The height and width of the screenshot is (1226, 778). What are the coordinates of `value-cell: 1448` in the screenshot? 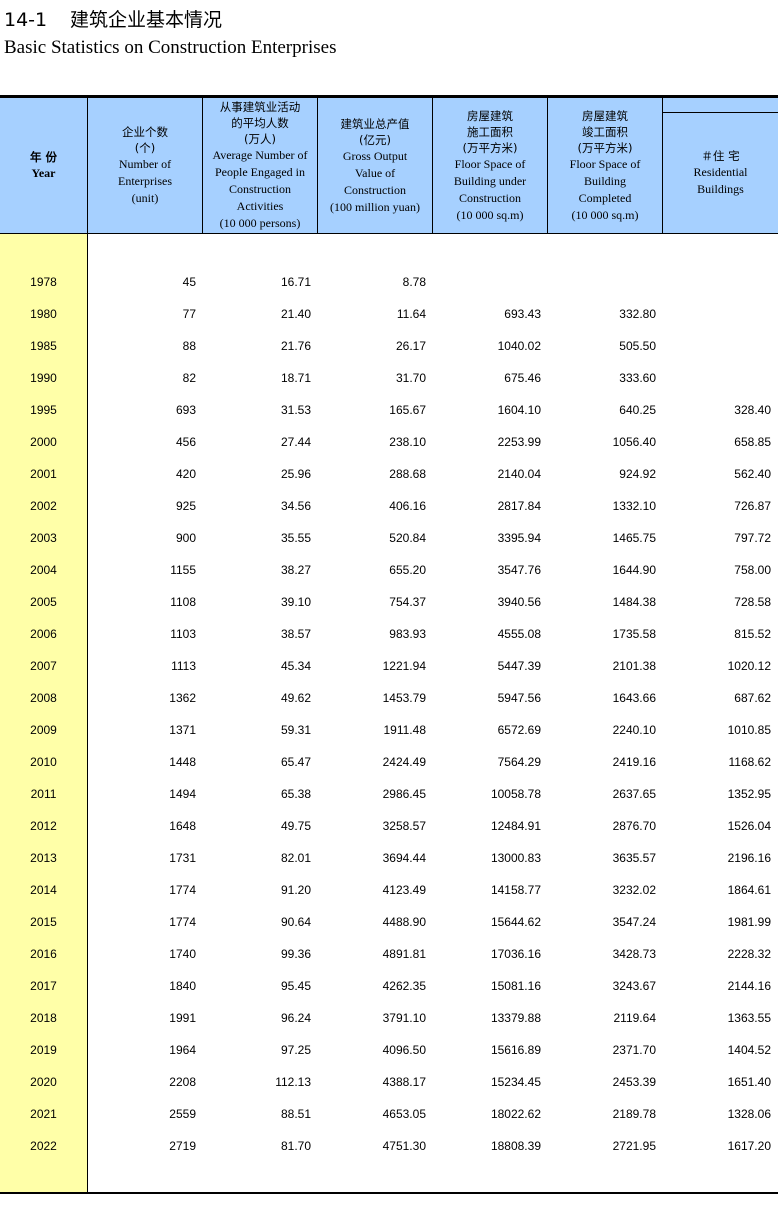 It's located at (182, 762).